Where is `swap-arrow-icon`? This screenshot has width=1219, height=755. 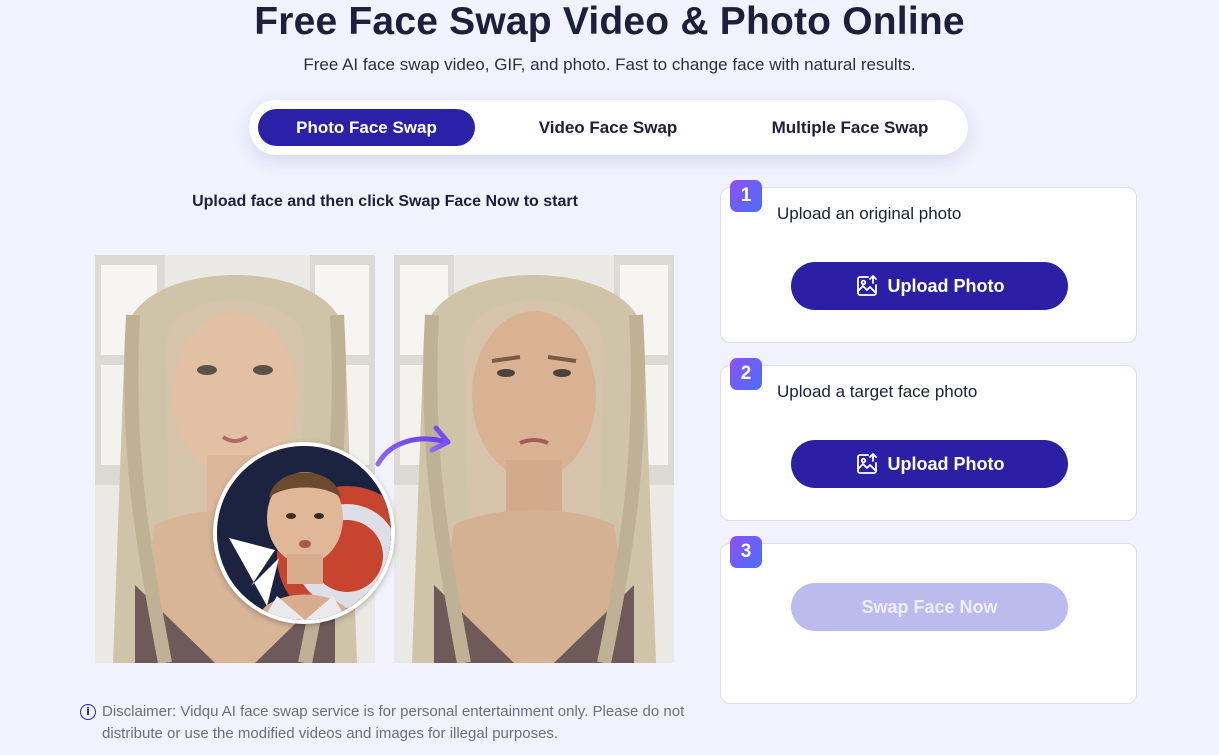 swap-arrow-icon is located at coordinates (413, 446).